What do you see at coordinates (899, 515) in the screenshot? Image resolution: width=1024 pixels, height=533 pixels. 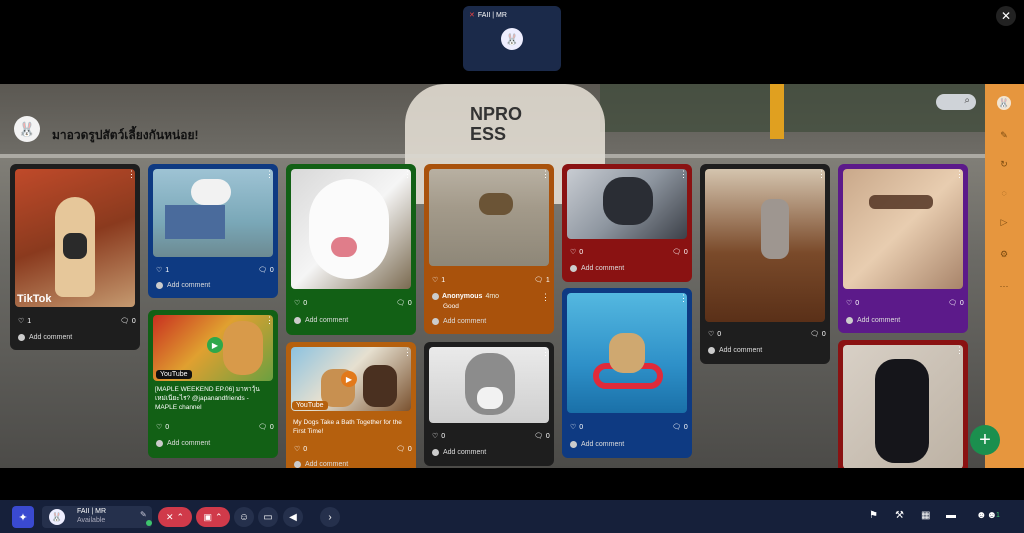 I see `hammer-icon: ⚒` at bounding box center [899, 515].